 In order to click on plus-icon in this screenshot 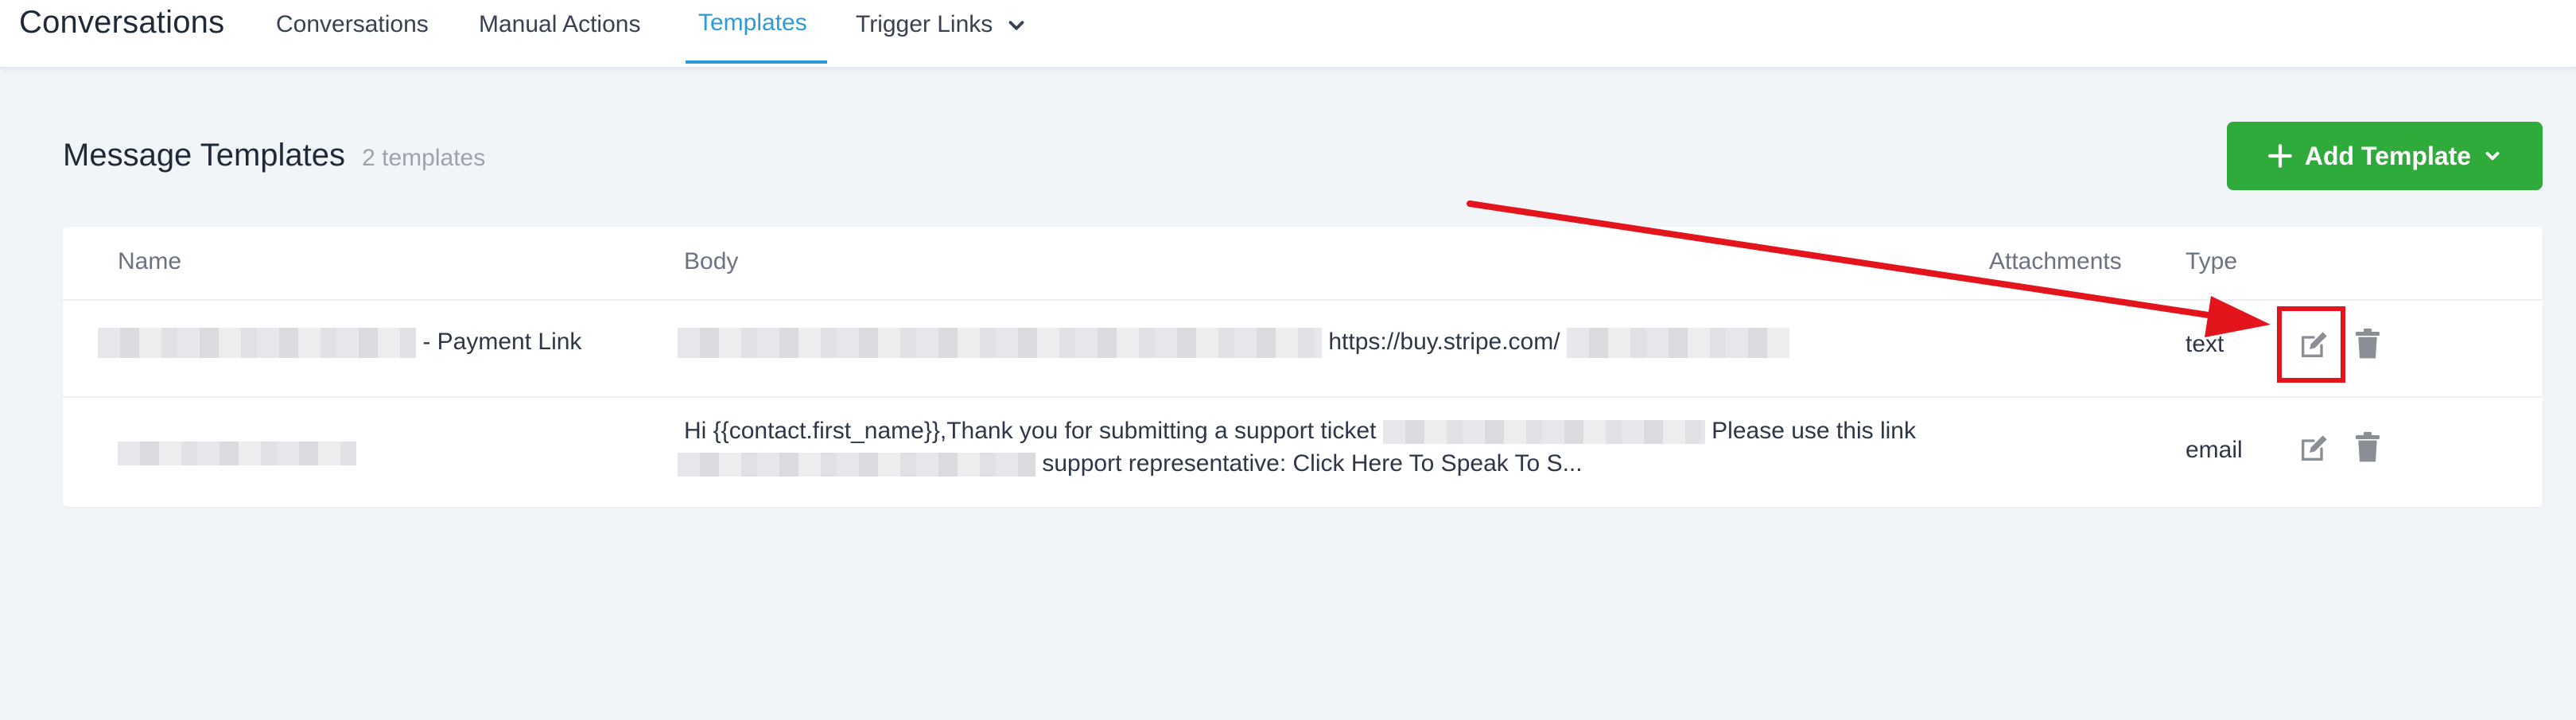, I will do `click(2280, 156)`.